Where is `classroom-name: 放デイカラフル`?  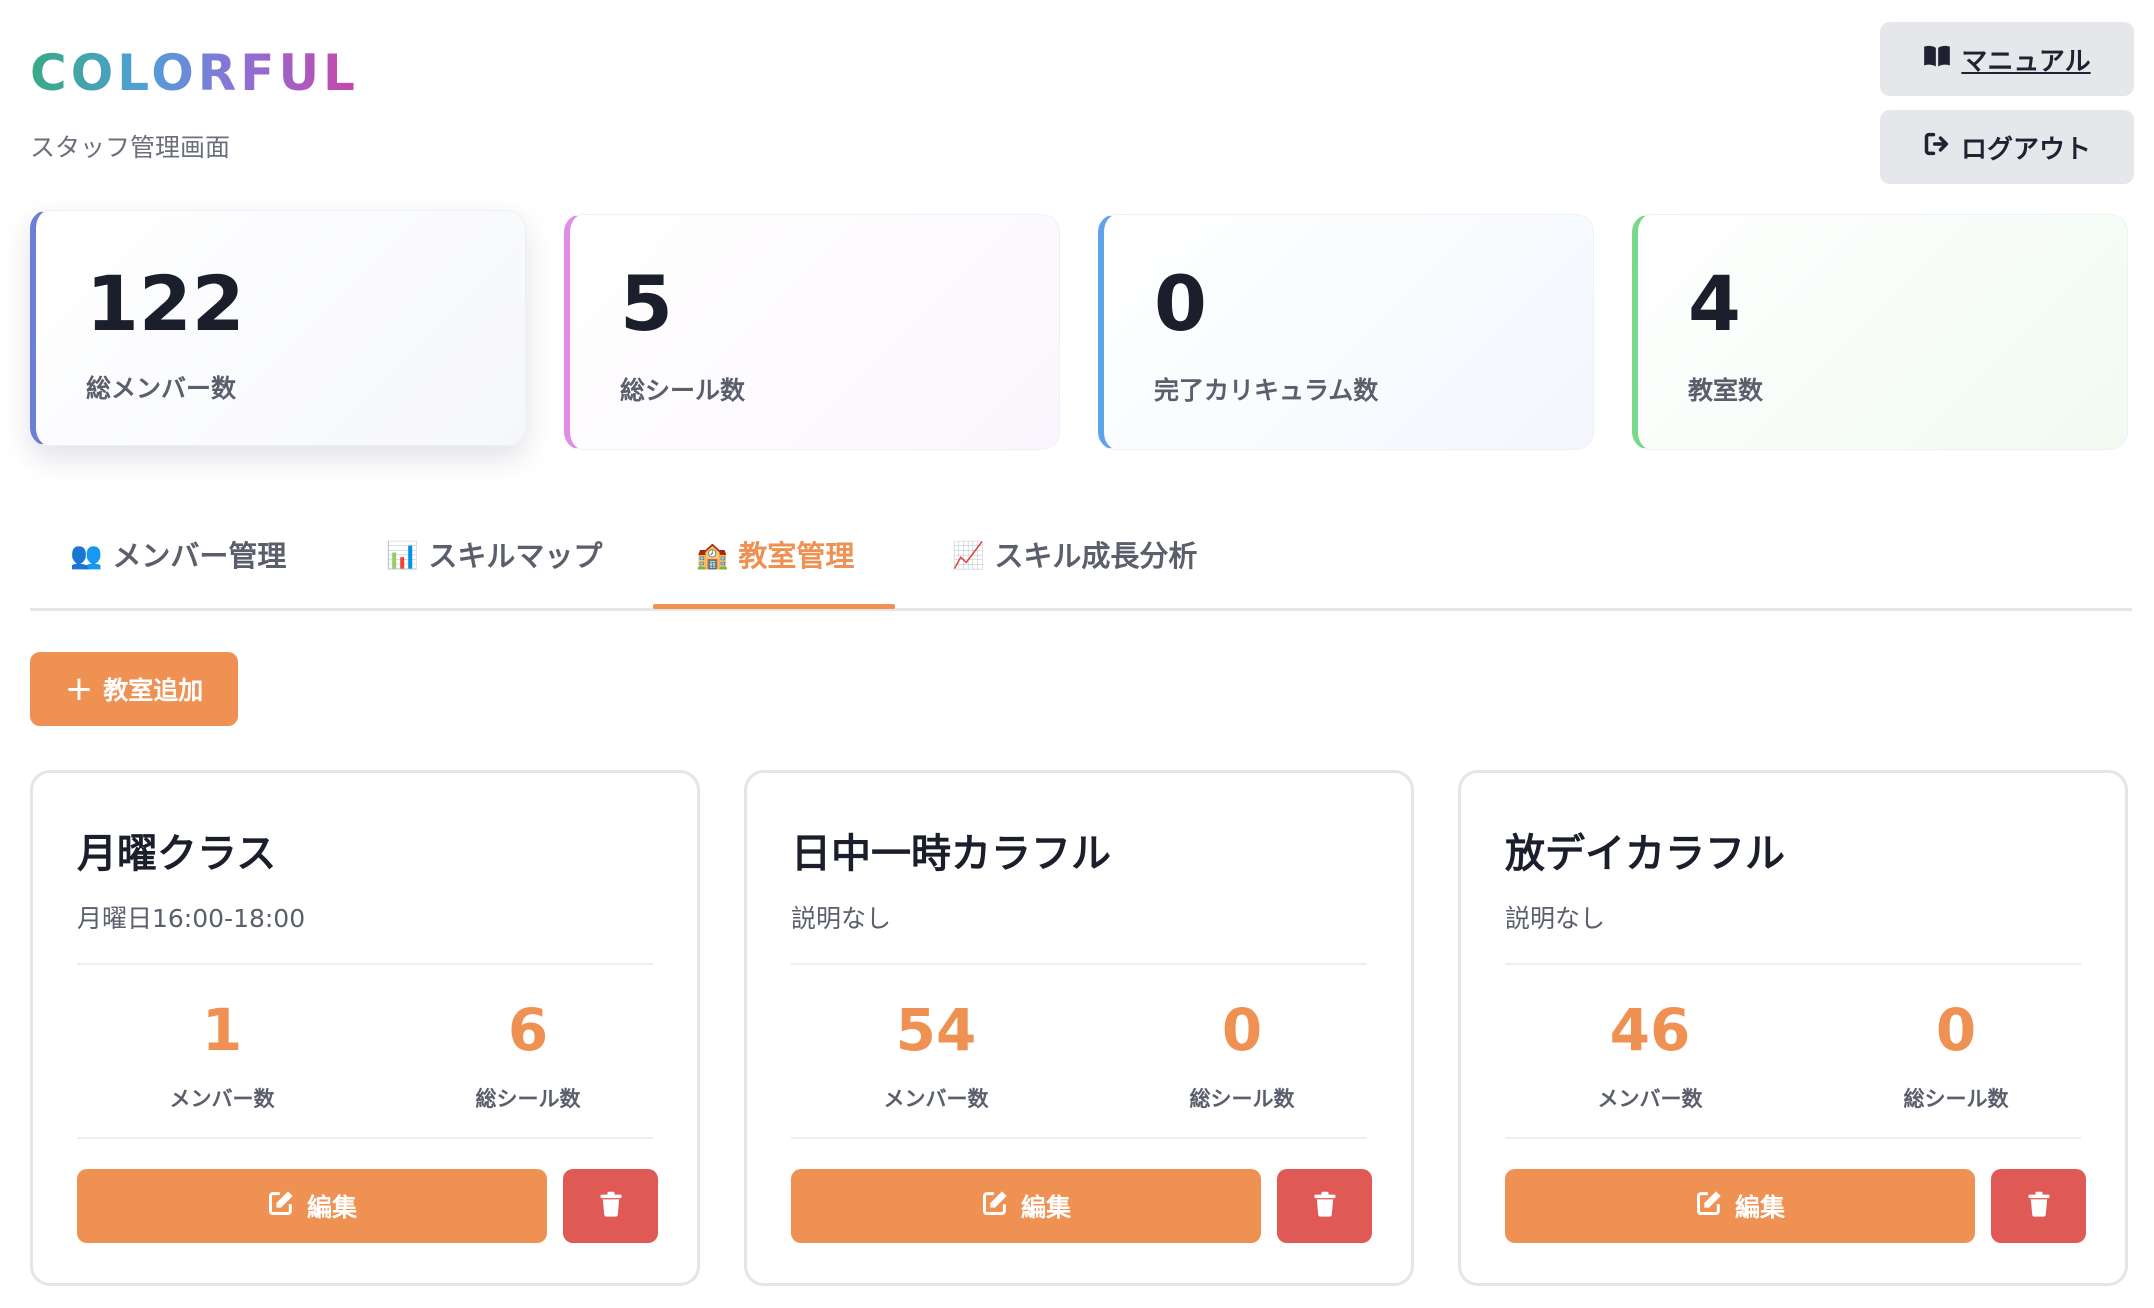 classroom-name: 放デイカラフル is located at coordinates (1645, 854).